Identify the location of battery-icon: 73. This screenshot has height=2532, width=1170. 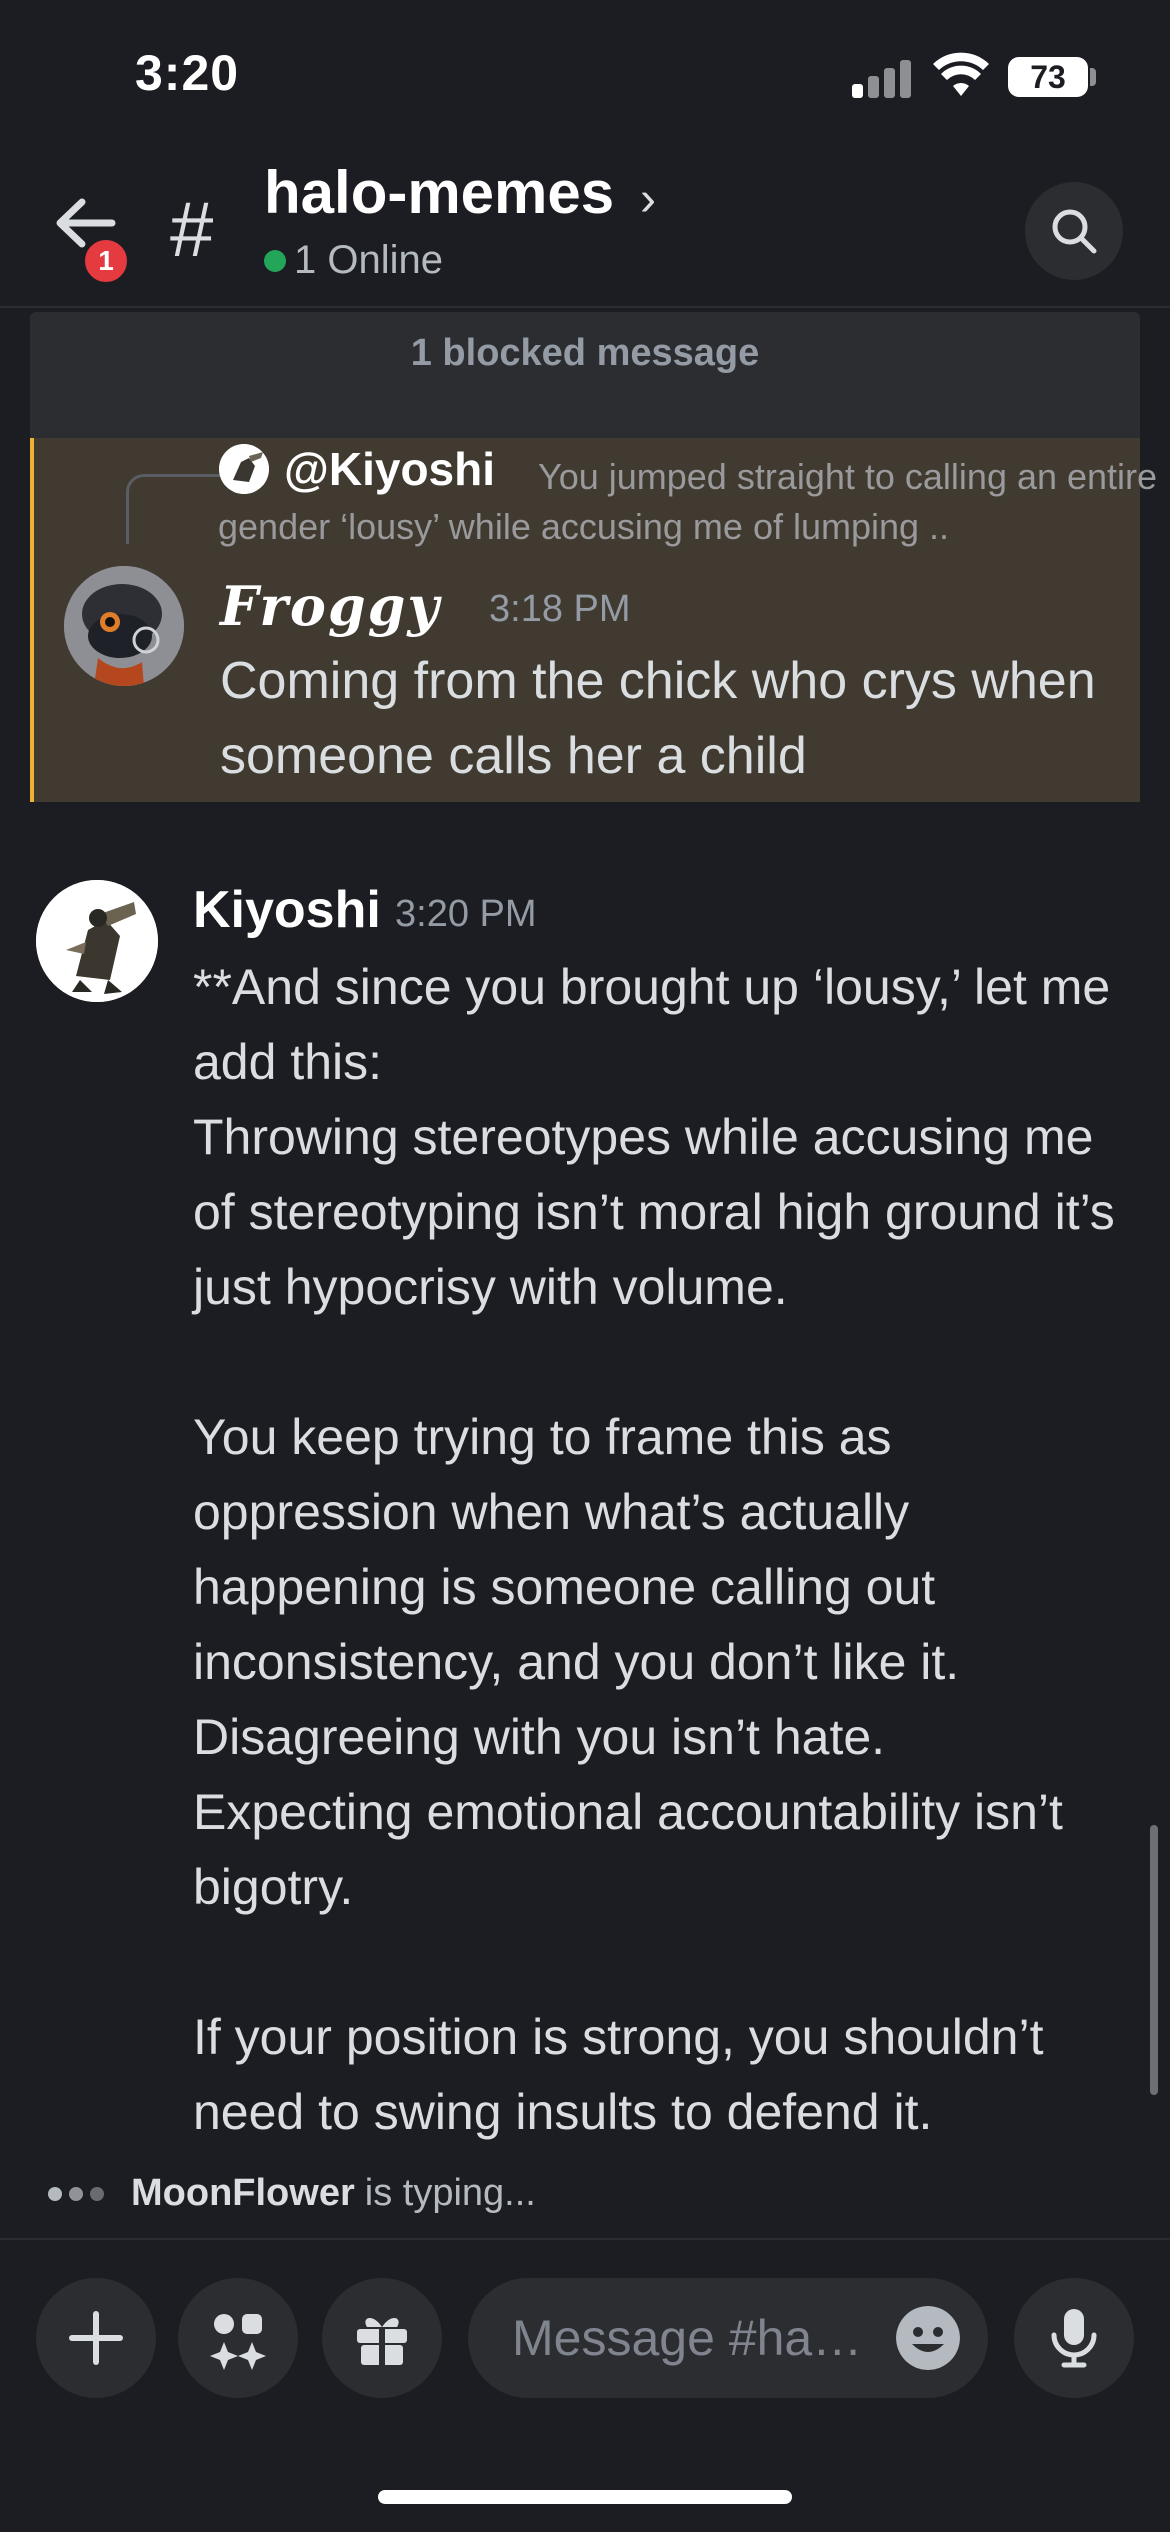
(1048, 77).